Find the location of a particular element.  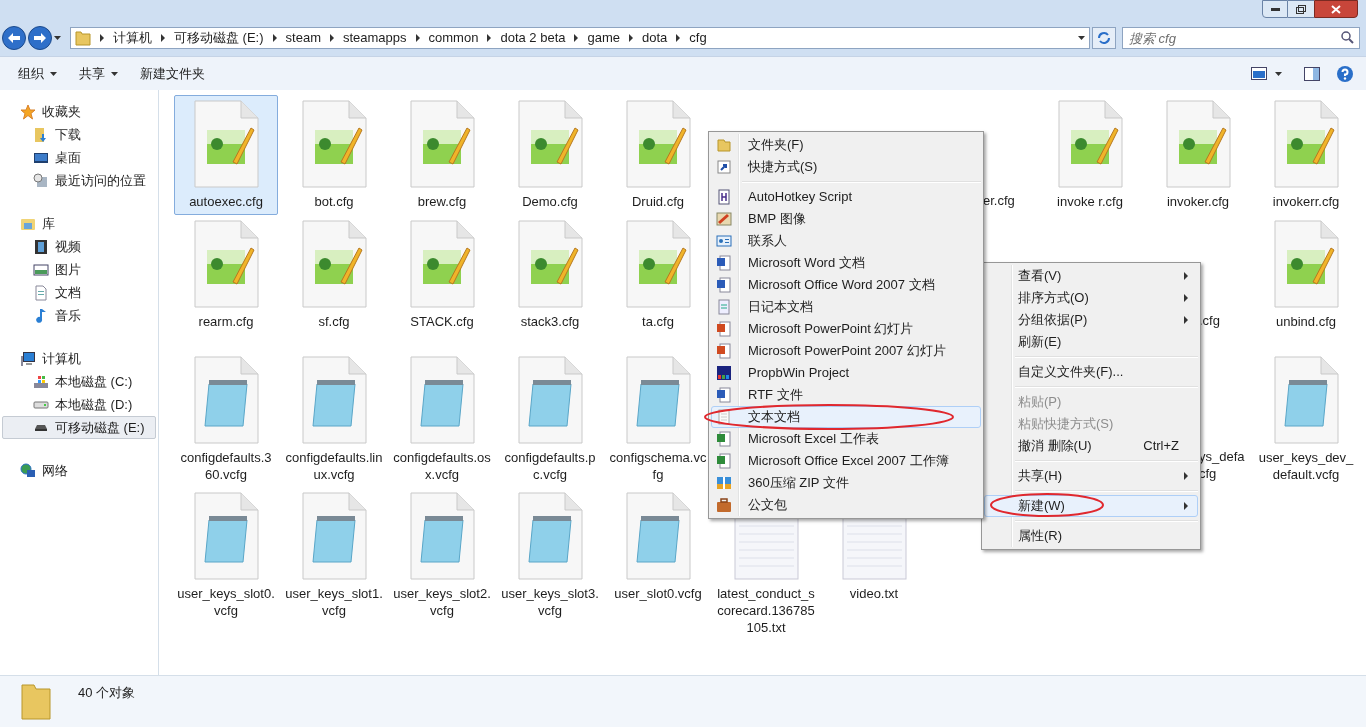

menu-item: 属性(R) is located at coordinates (1091, 536).